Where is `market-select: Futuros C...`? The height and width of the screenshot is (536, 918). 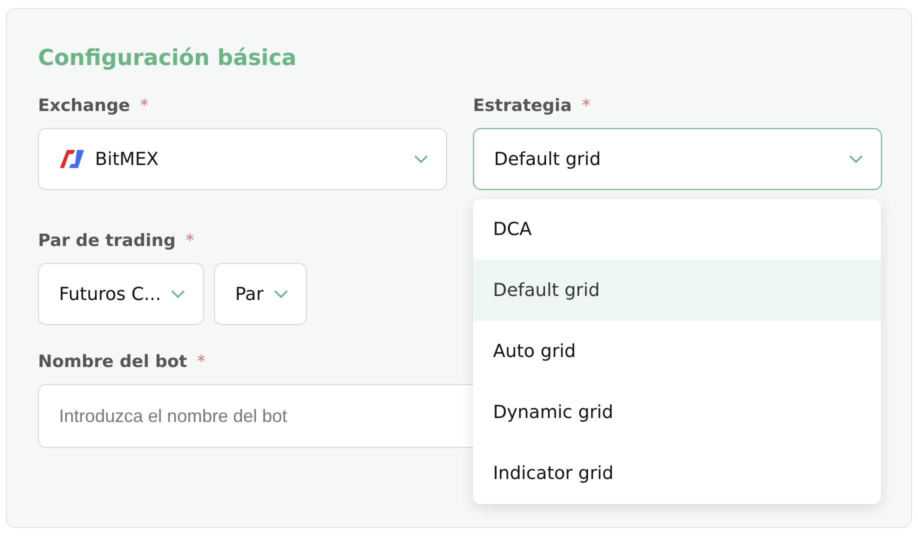 market-select: Futuros C... is located at coordinates (121, 294).